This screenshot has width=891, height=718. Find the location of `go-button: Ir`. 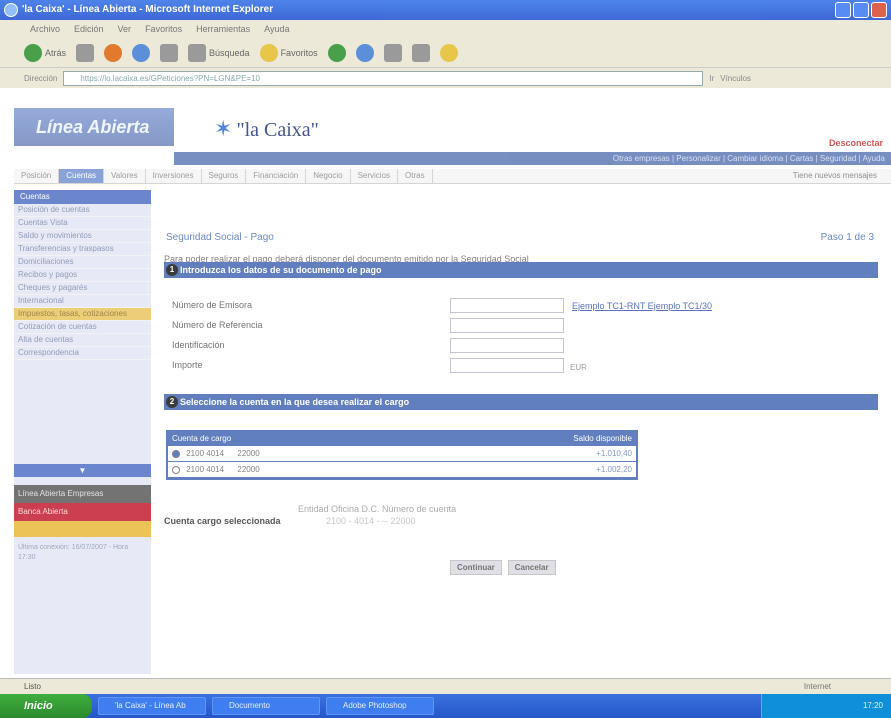

go-button: Ir is located at coordinates (711, 78).